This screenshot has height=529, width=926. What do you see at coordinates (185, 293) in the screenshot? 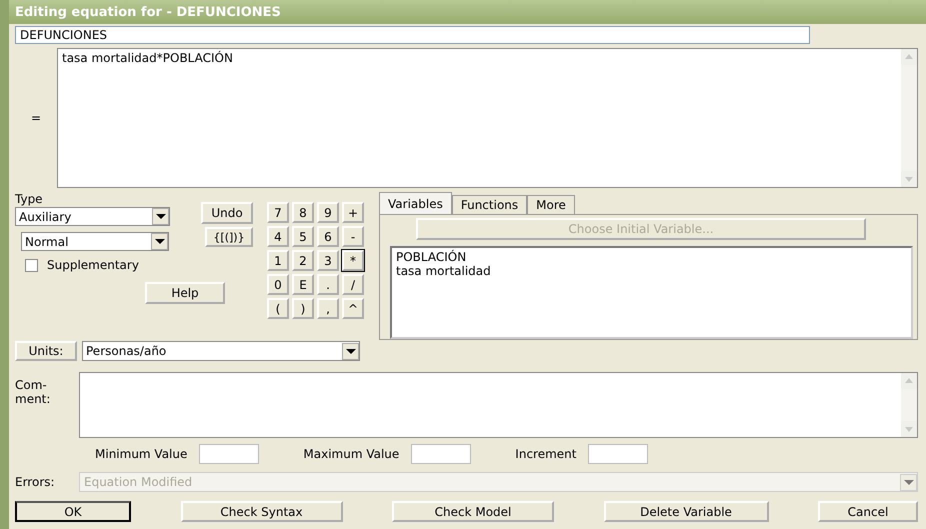
I see `help-button: Help` at bounding box center [185, 293].